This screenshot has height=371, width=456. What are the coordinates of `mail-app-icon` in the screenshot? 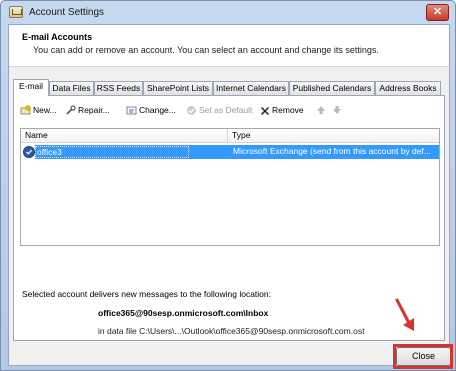 It's located at (16, 12).